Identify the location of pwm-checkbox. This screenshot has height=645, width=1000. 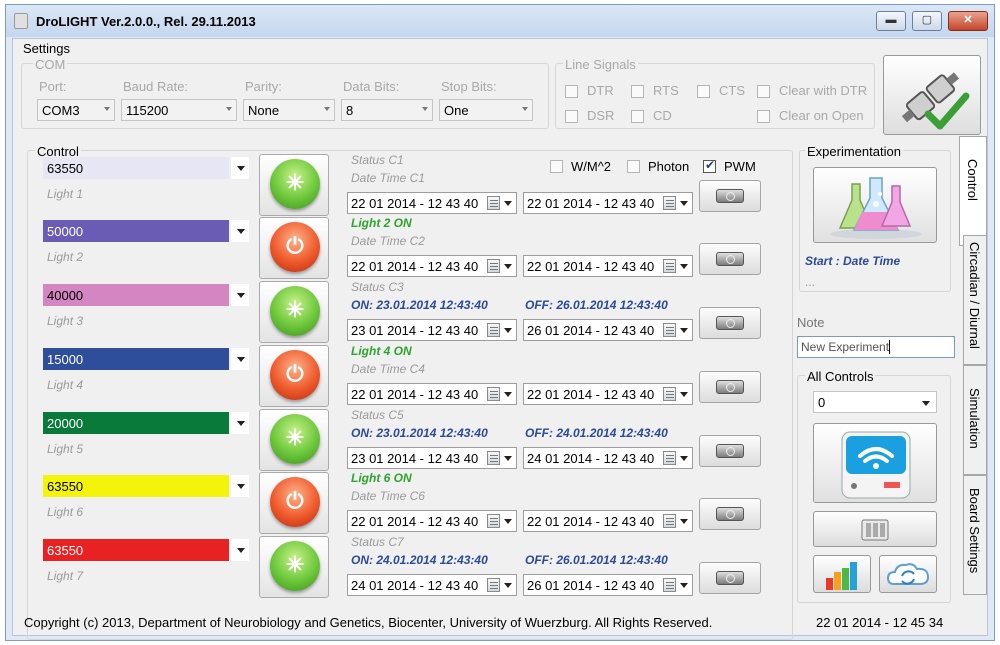
(709, 165).